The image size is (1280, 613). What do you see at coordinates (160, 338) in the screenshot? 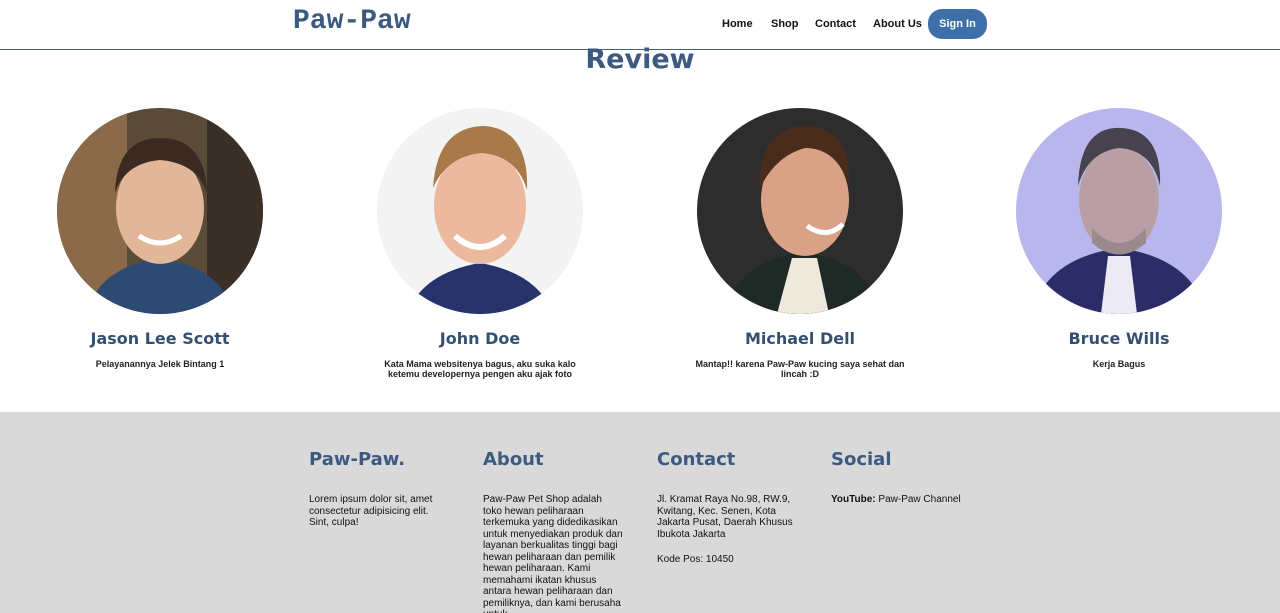
I see `reviewer-name: Jason Lee Scott` at bounding box center [160, 338].